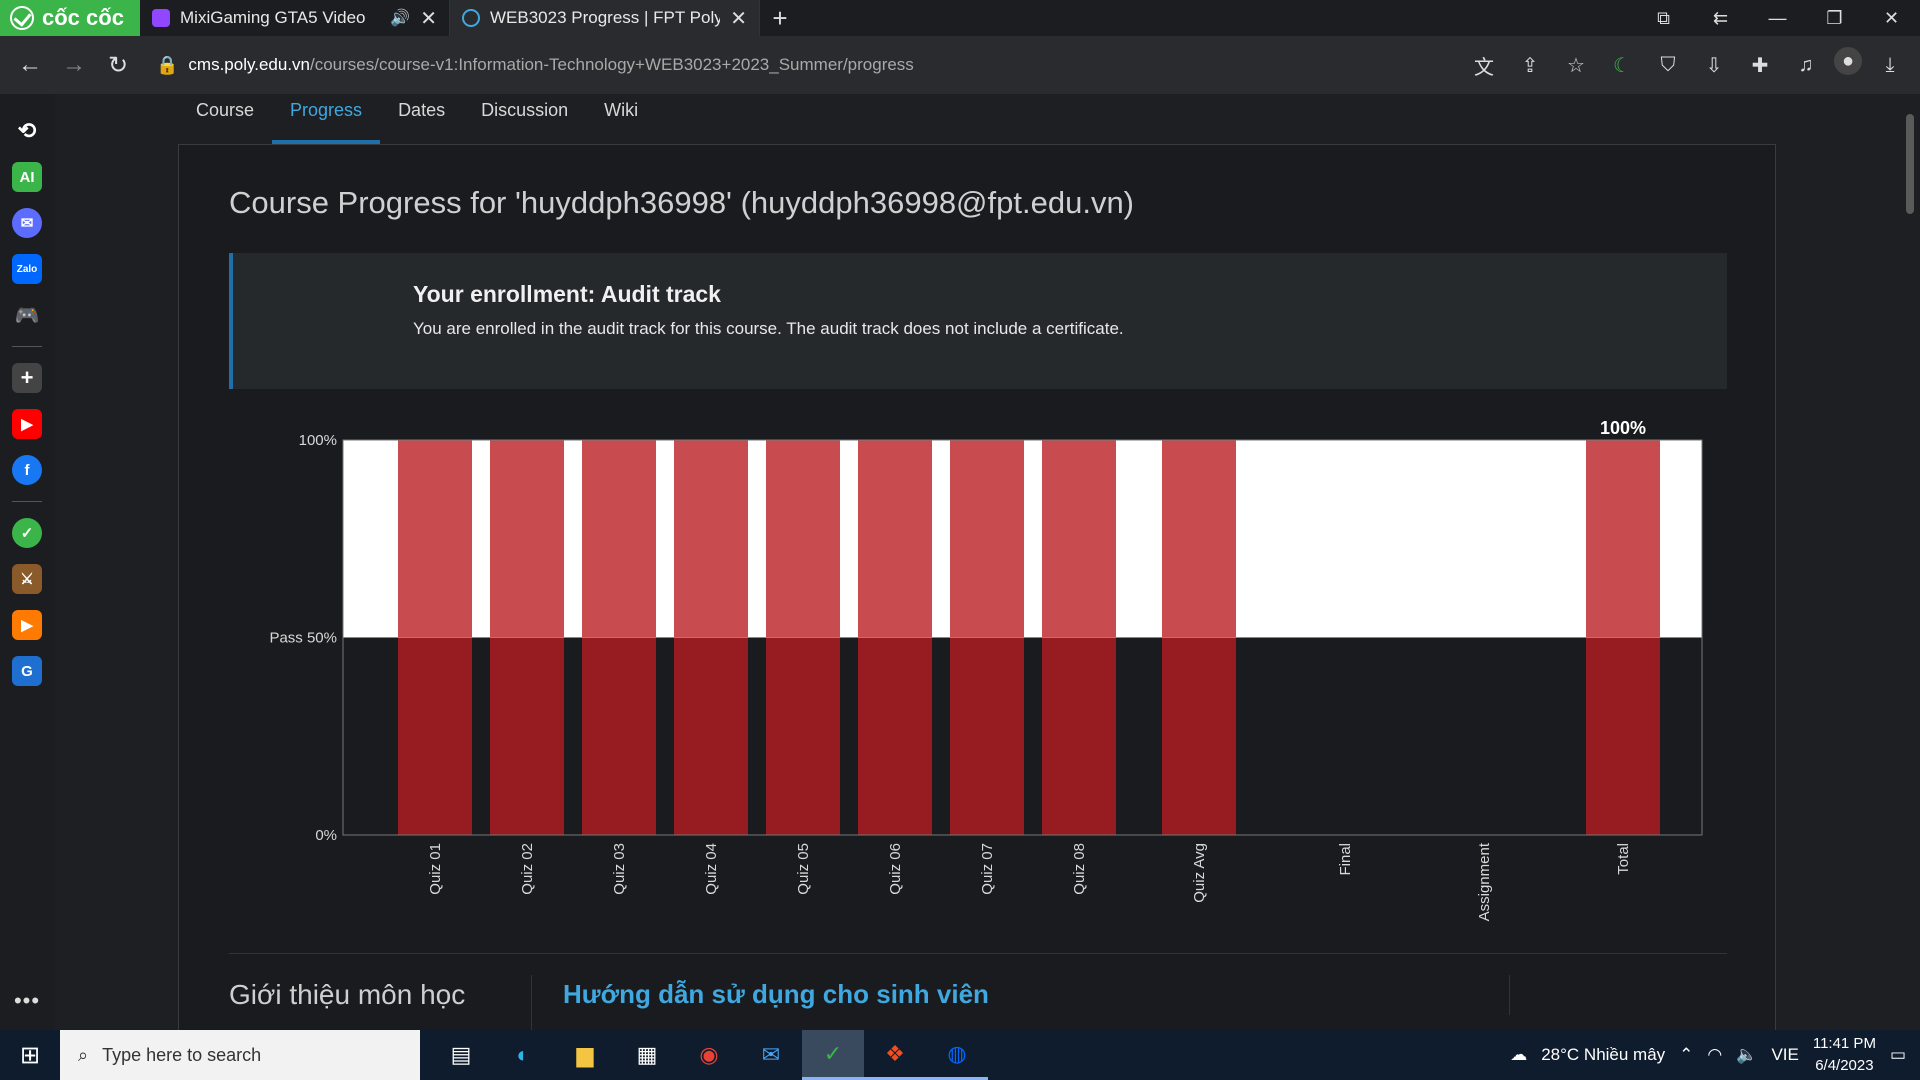  I want to click on back-icon: ←, so click(30, 65).